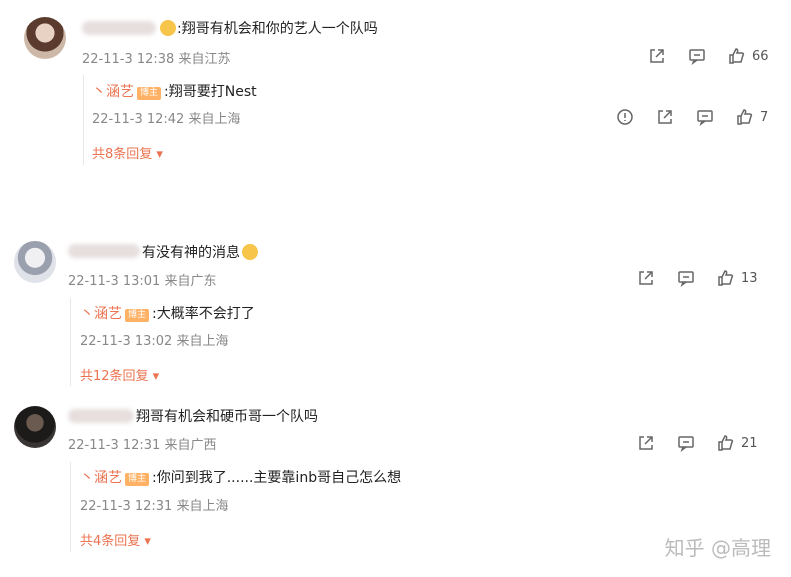 This screenshot has height=577, width=791. What do you see at coordinates (119, 374) in the screenshot?
I see `more-replies-link: 共12条回复 ▾` at bounding box center [119, 374].